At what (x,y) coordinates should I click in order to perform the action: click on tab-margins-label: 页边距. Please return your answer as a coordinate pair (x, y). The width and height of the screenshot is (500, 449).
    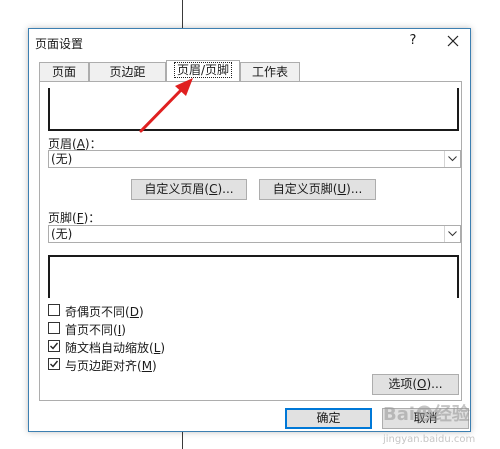
    Looking at the image, I should click on (127, 72).